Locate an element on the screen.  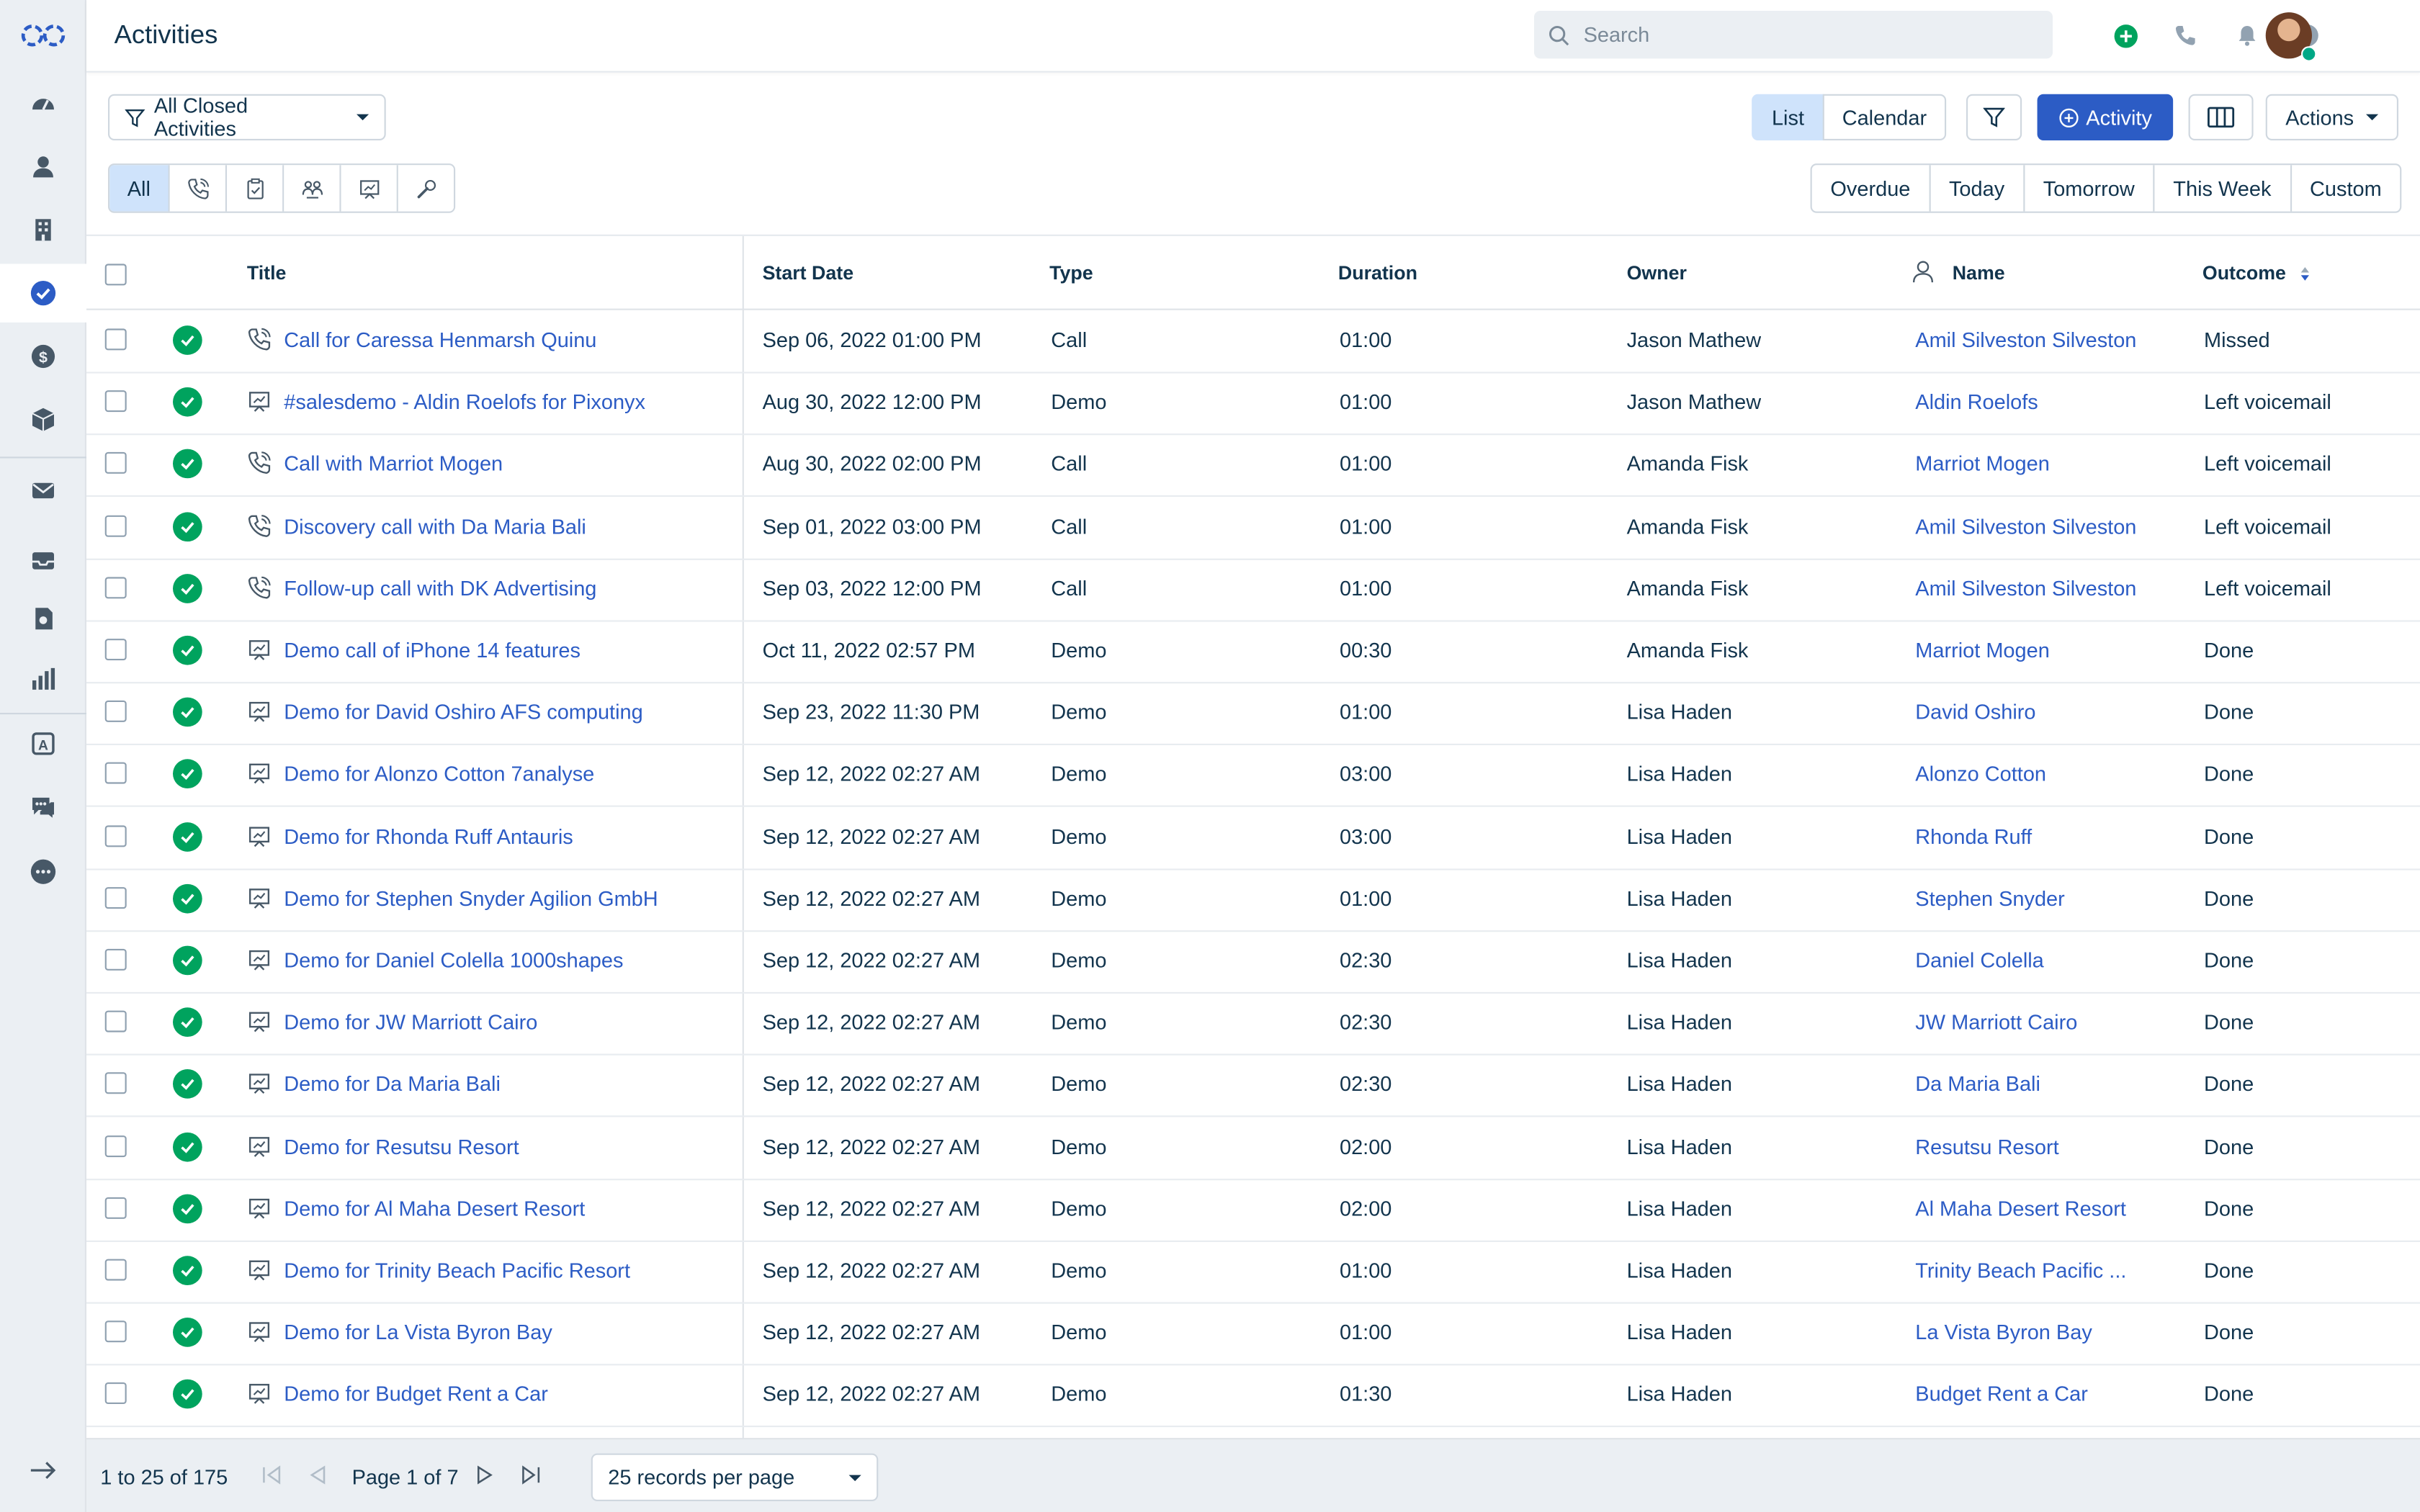
activity-title-link: #salesdemo - Aldin Roelofs for Pixonyx is located at coordinates (508, 402).